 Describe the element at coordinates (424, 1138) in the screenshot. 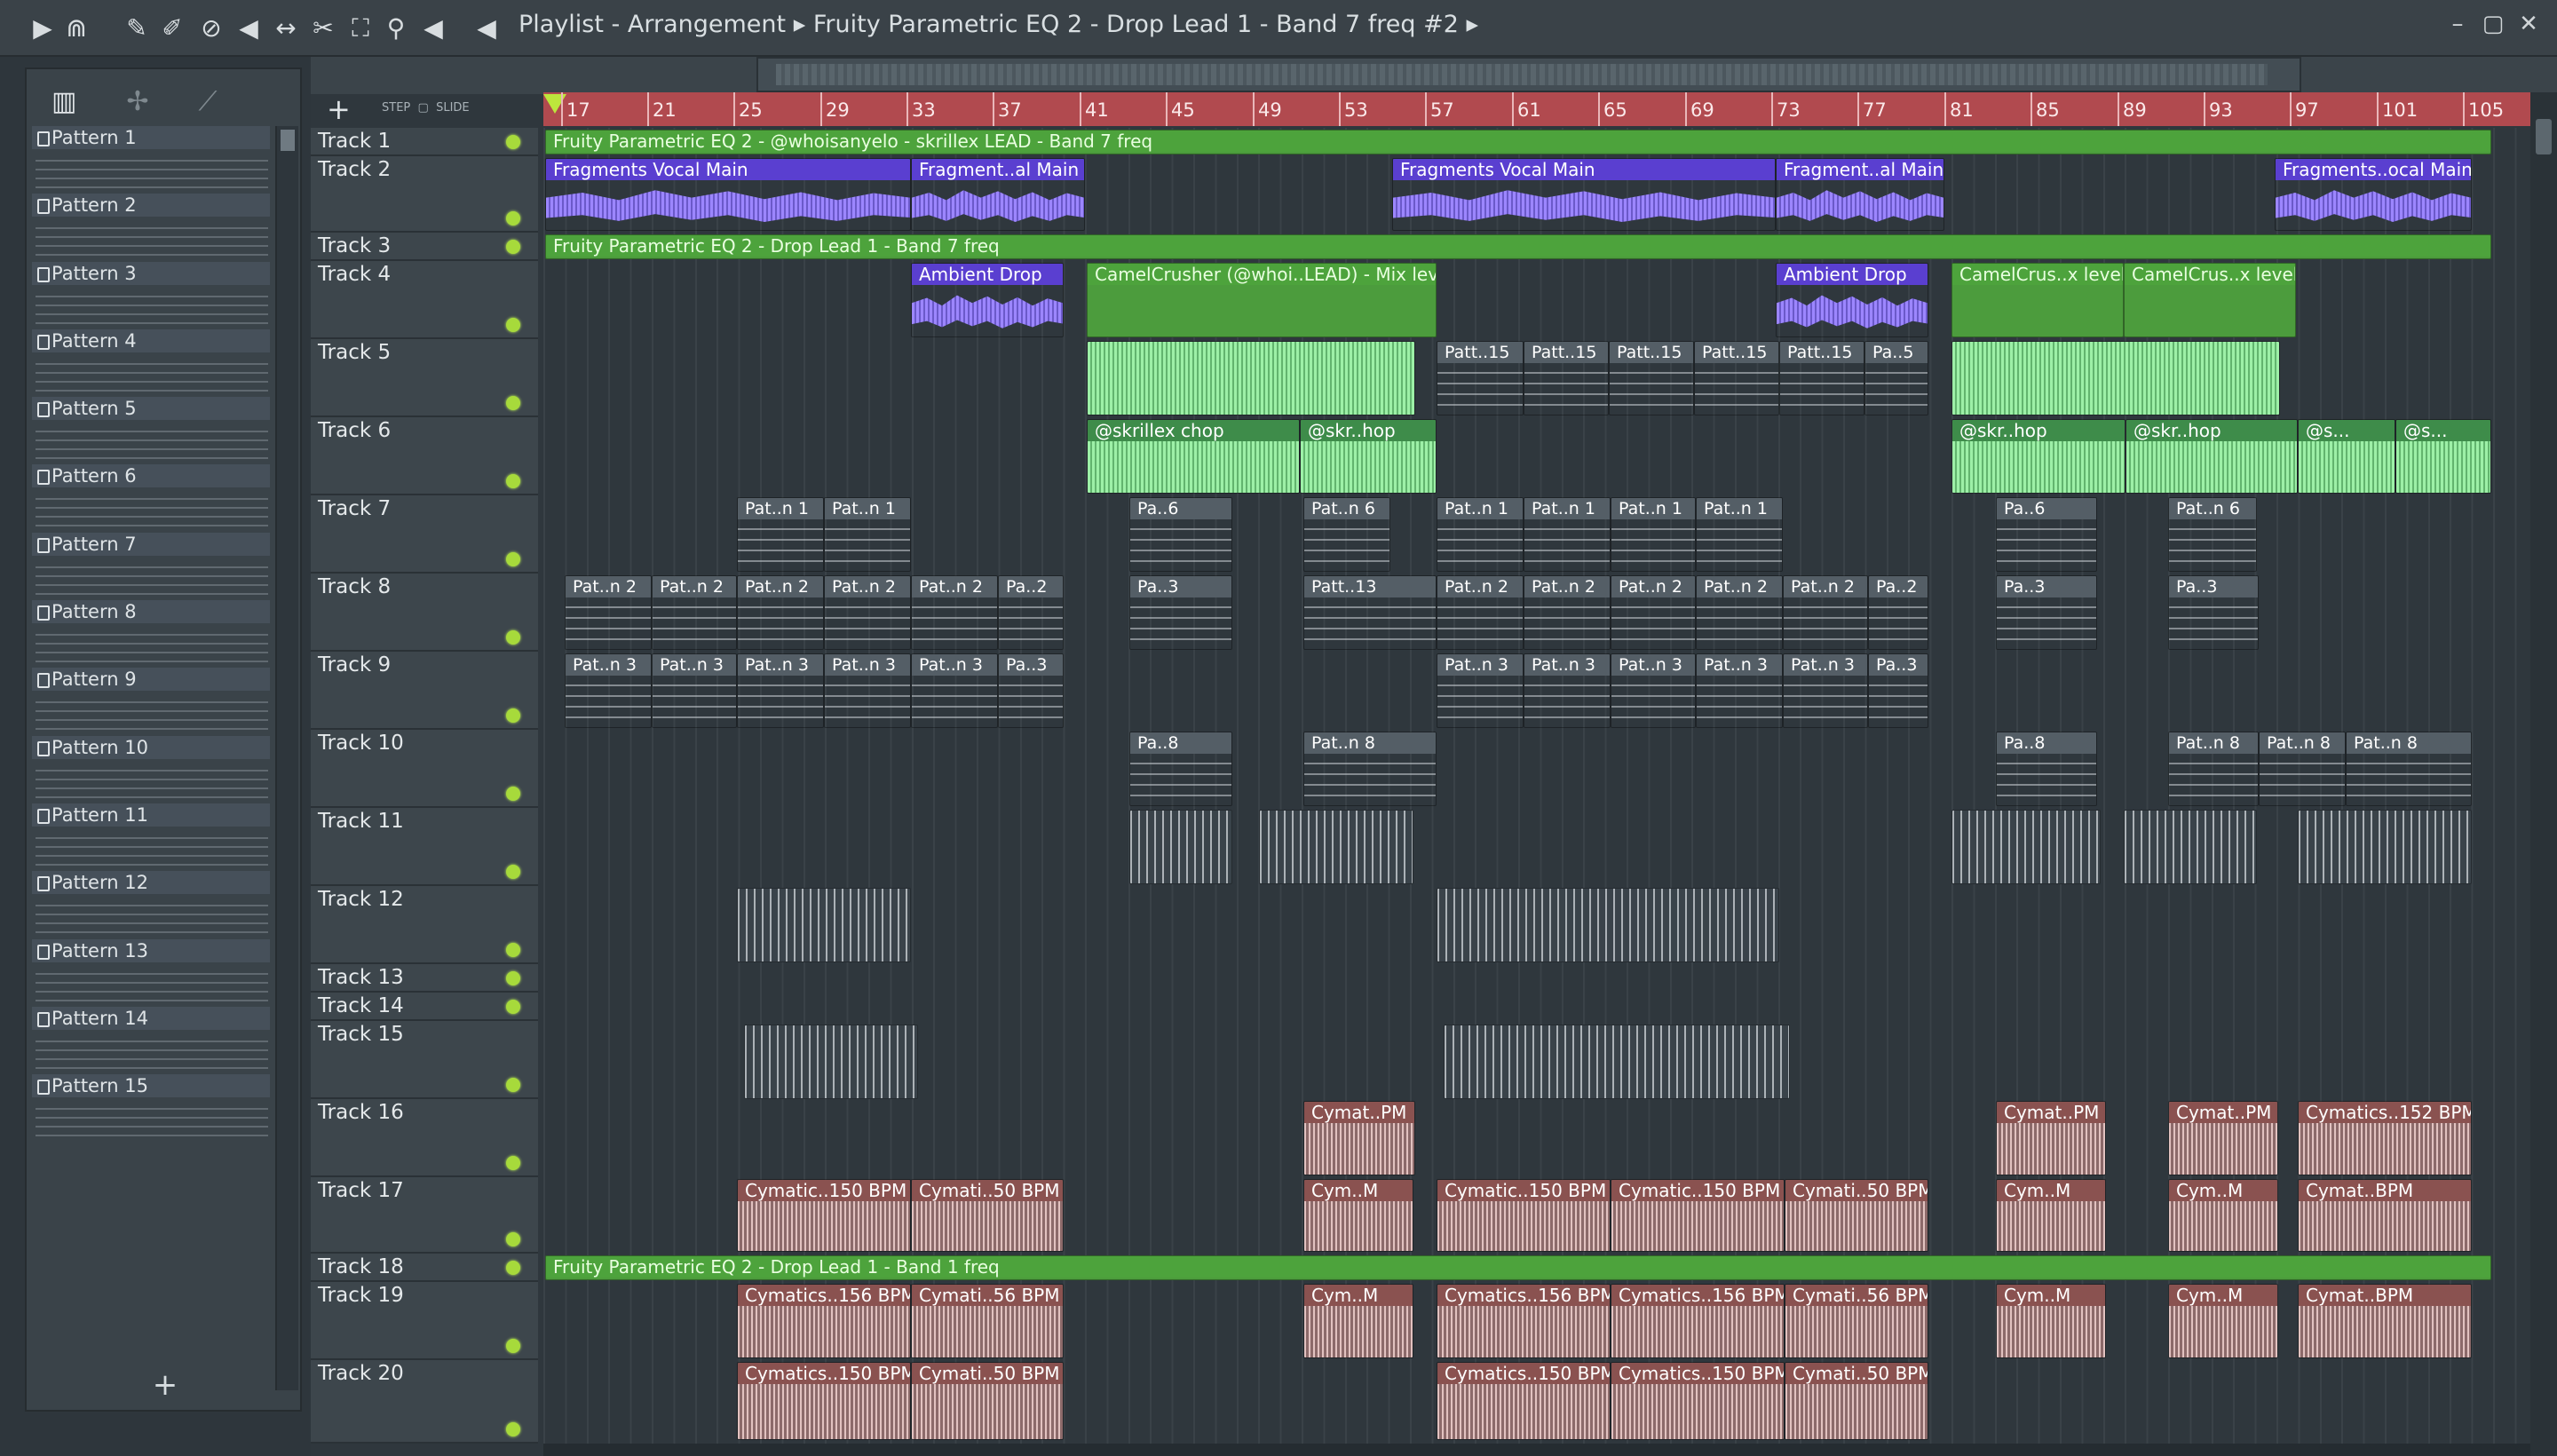

I see `track-header: Track 16` at that location.